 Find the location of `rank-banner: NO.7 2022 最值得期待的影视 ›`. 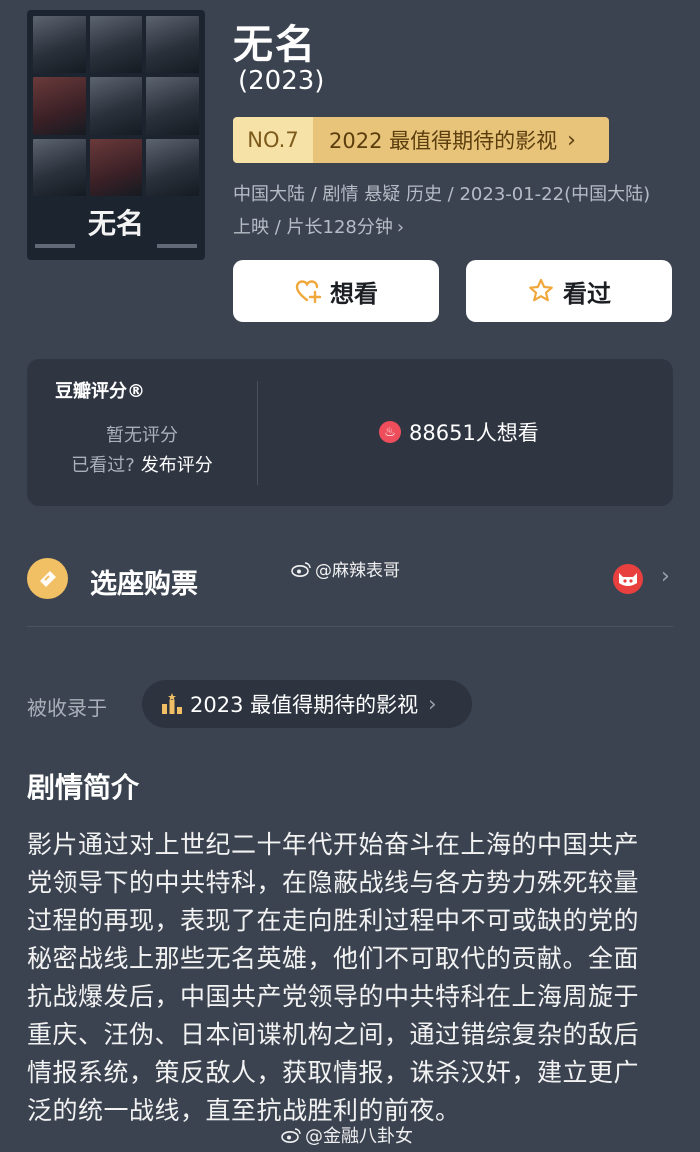

rank-banner: NO.7 2022 最值得期待的影视 › is located at coordinates (421, 140).